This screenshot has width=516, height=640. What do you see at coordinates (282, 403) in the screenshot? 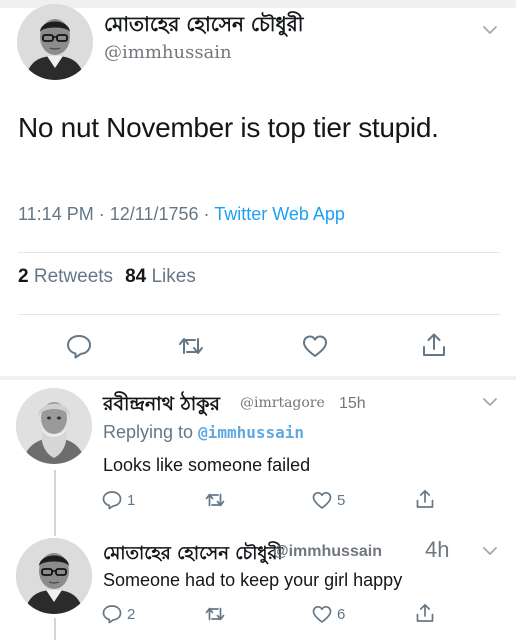
I see `reply-author-handle: @imrtagore` at bounding box center [282, 403].